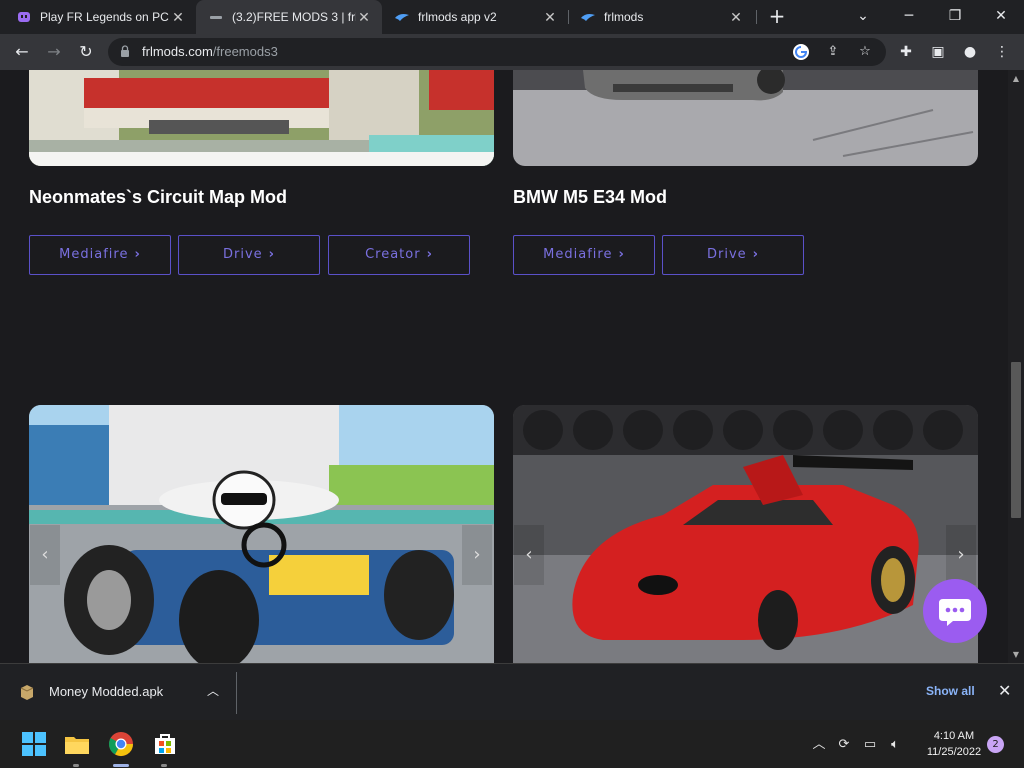 The height and width of the screenshot is (768, 1024). I want to click on url-text: frlmods.com/freemods3, so click(210, 51).